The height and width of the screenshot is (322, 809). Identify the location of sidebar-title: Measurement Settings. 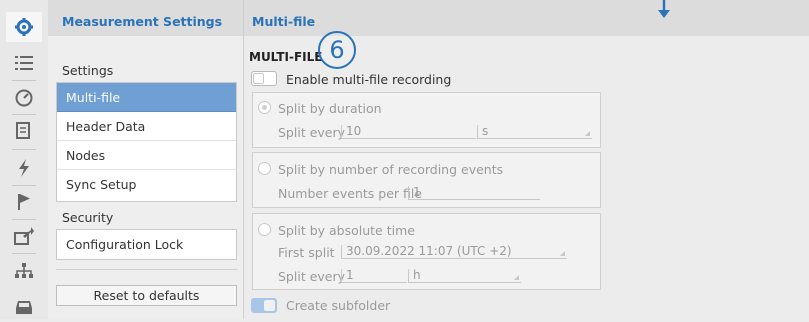
(142, 21).